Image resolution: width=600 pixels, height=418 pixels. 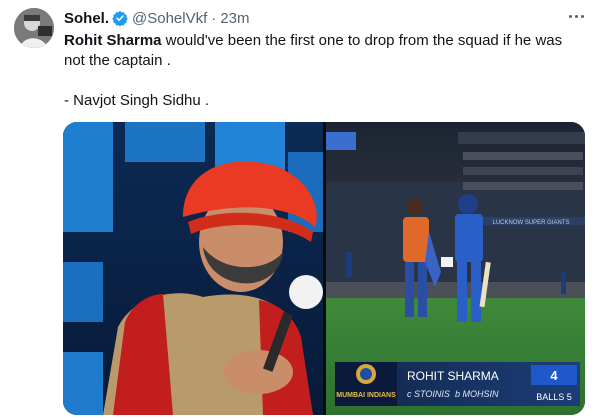 What do you see at coordinates (554, 375) in the screenshot?
I see `runs-score: 4` at bounding box center [554, 375].